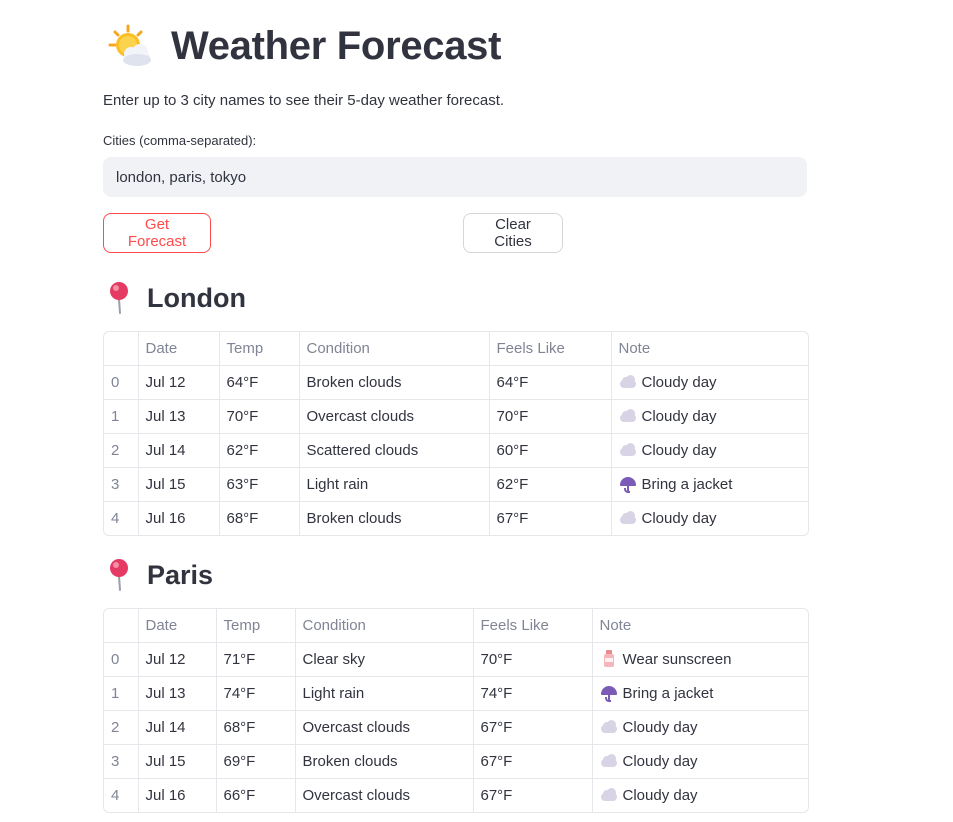 This screenshot has width=953, height=822. Describe the element at coordinates (130, 46) in the screenshot. I see `sun-behind-cloud-icon` at that location.